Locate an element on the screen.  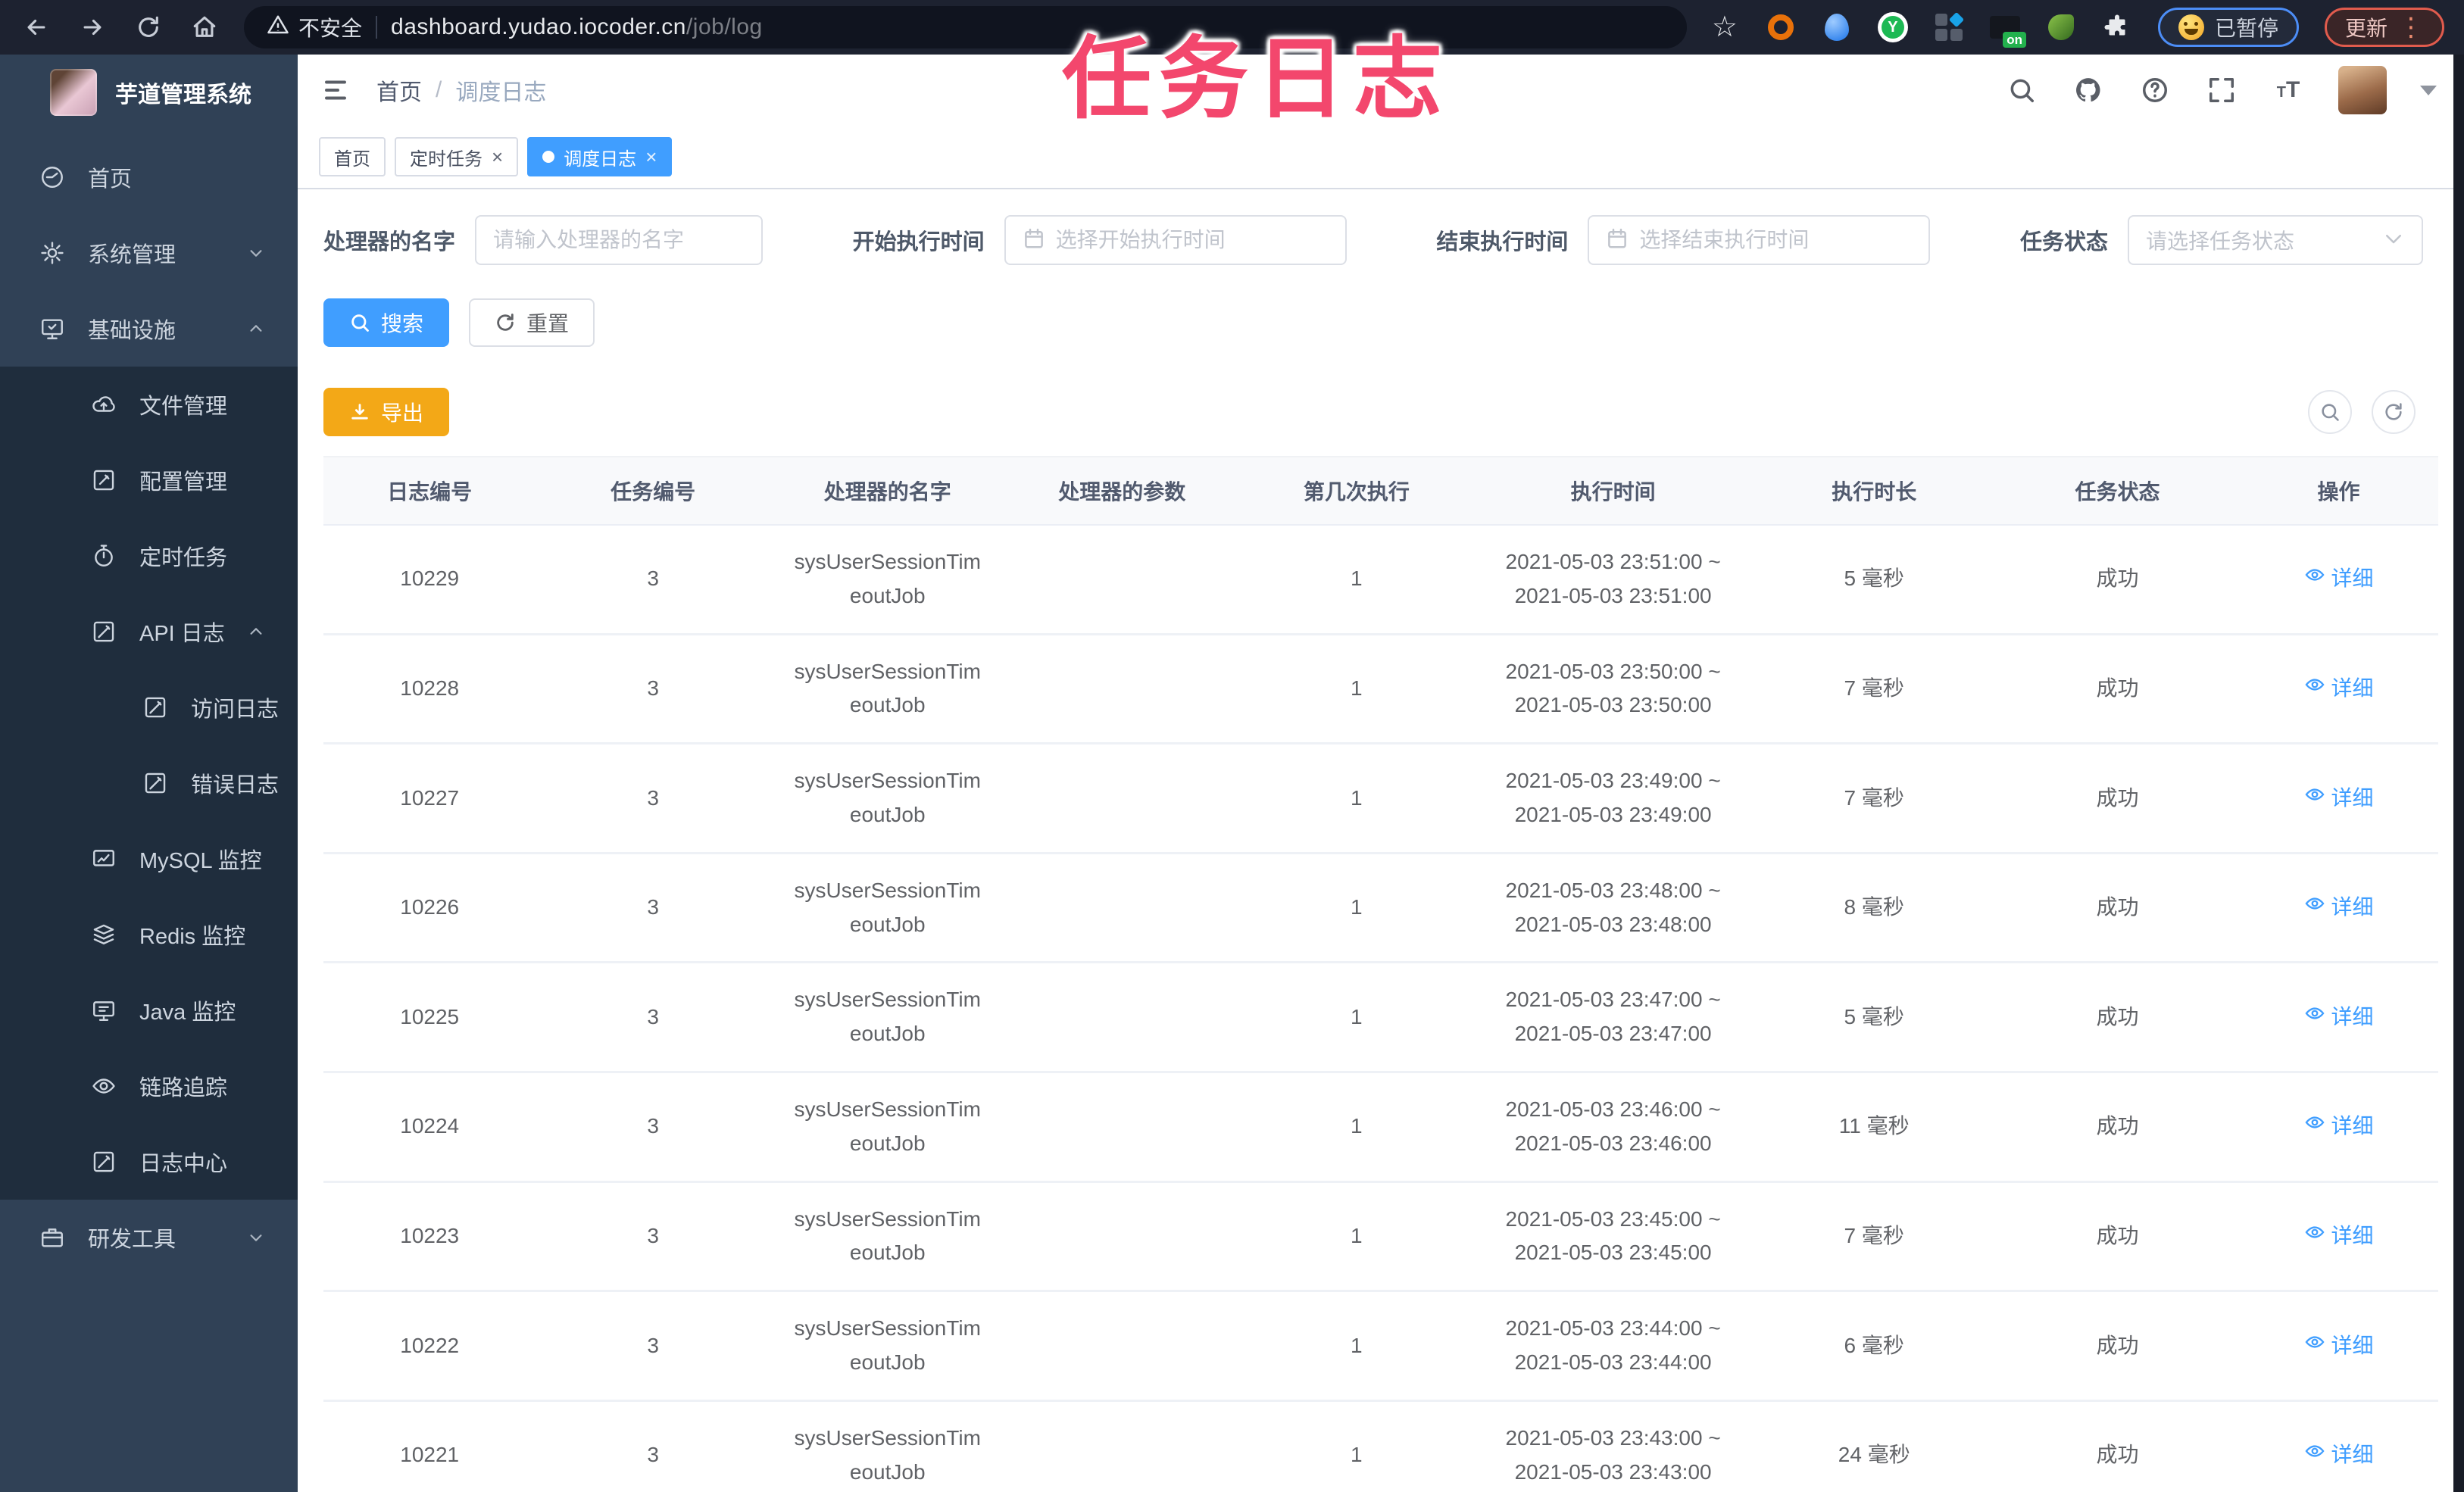
action-cell: 详细 is located at coordinates (2338, 690).